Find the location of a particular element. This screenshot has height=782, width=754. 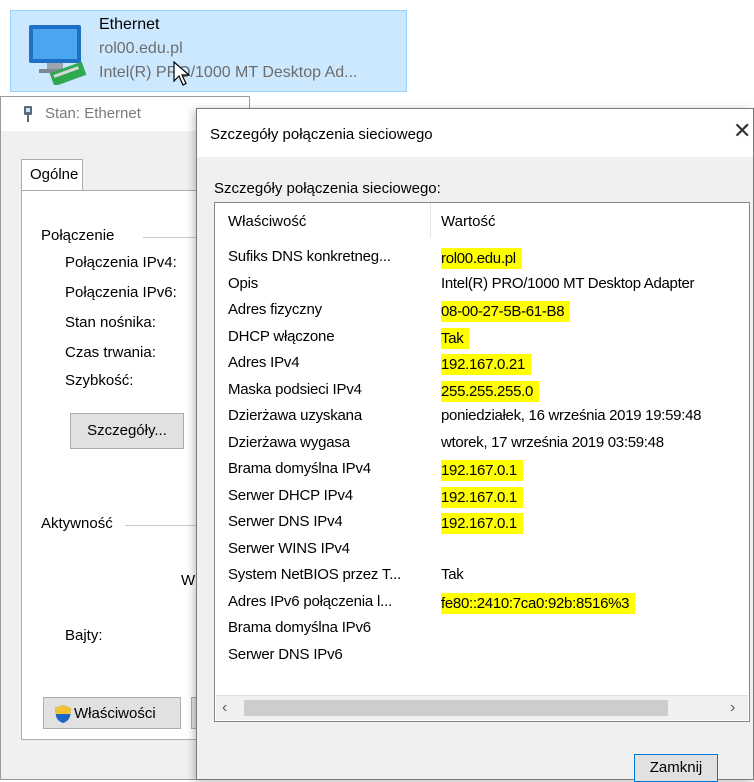

property-name: Adres fizyczny is located at coordinates (275, 309).